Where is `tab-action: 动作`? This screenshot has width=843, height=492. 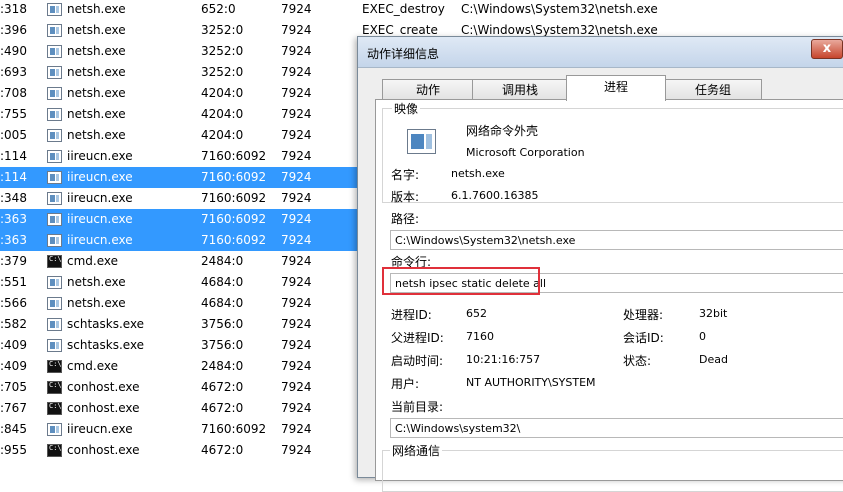
tab-action: 动作 is located at coordinates (428, 89).